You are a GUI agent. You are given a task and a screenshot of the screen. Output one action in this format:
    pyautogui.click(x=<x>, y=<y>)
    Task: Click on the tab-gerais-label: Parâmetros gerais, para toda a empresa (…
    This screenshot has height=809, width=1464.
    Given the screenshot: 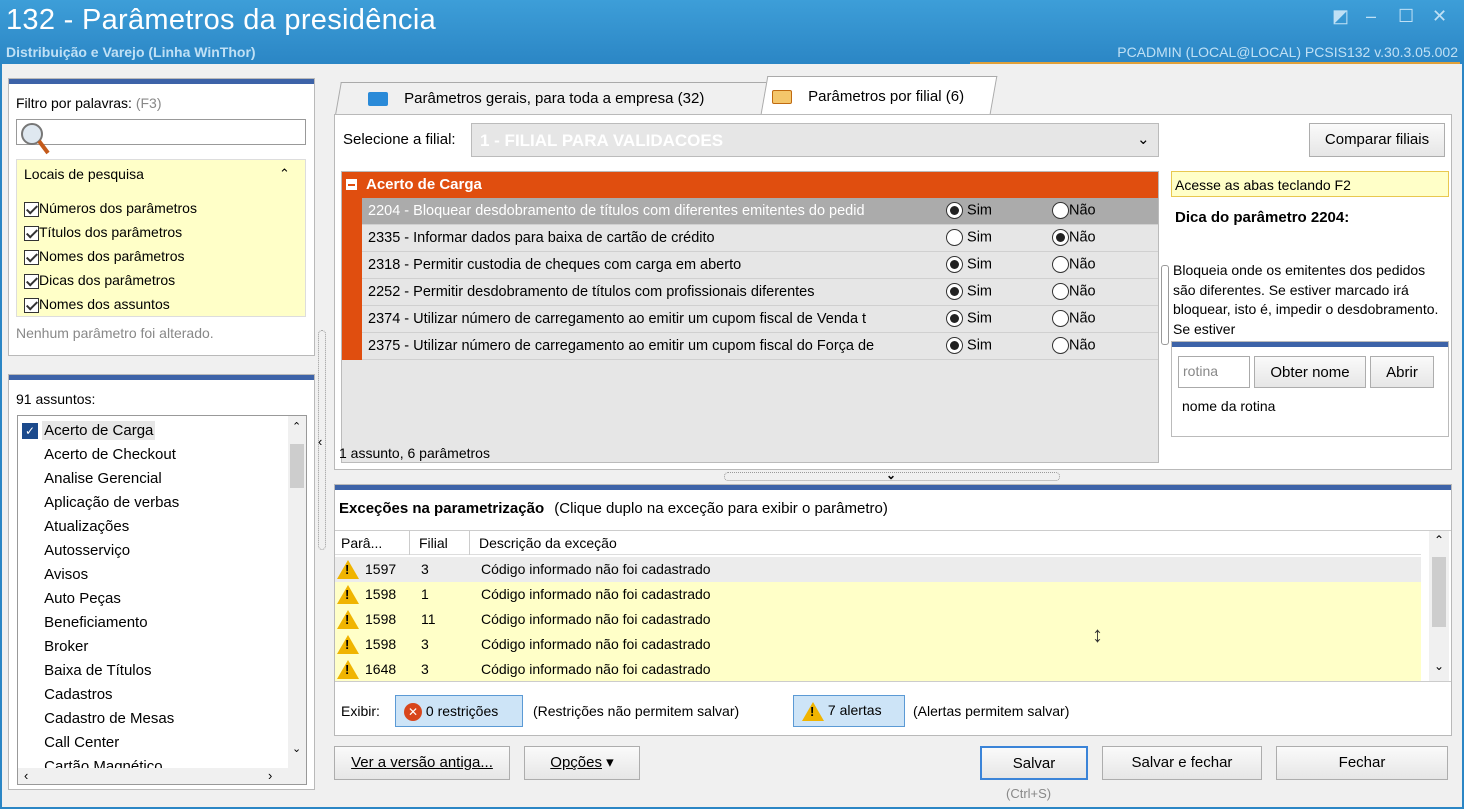 What is the action you would take?
    pyautogui.click(x=536, y=98)
    